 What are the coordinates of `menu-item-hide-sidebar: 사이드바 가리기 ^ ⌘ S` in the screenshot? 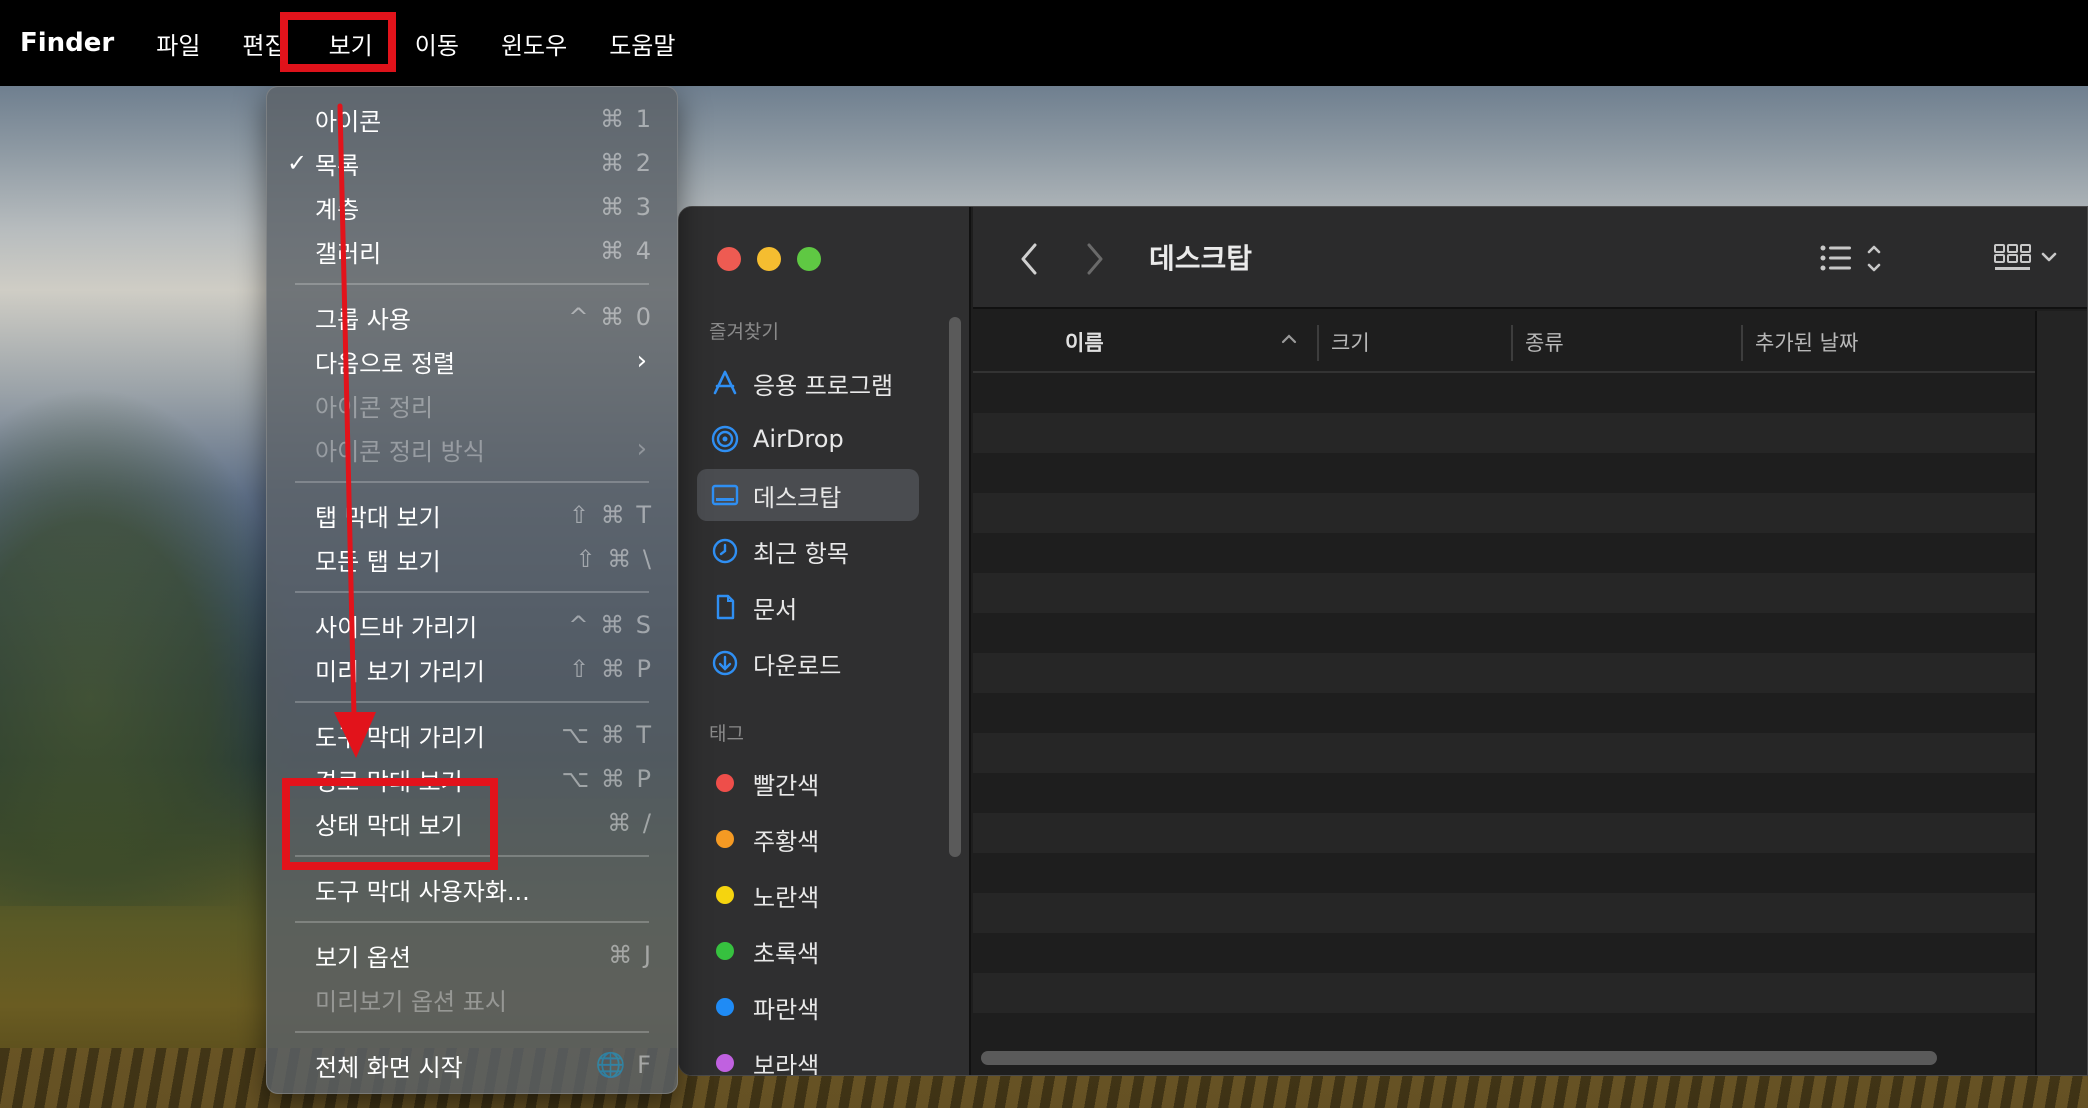 It's located at (472, 625).